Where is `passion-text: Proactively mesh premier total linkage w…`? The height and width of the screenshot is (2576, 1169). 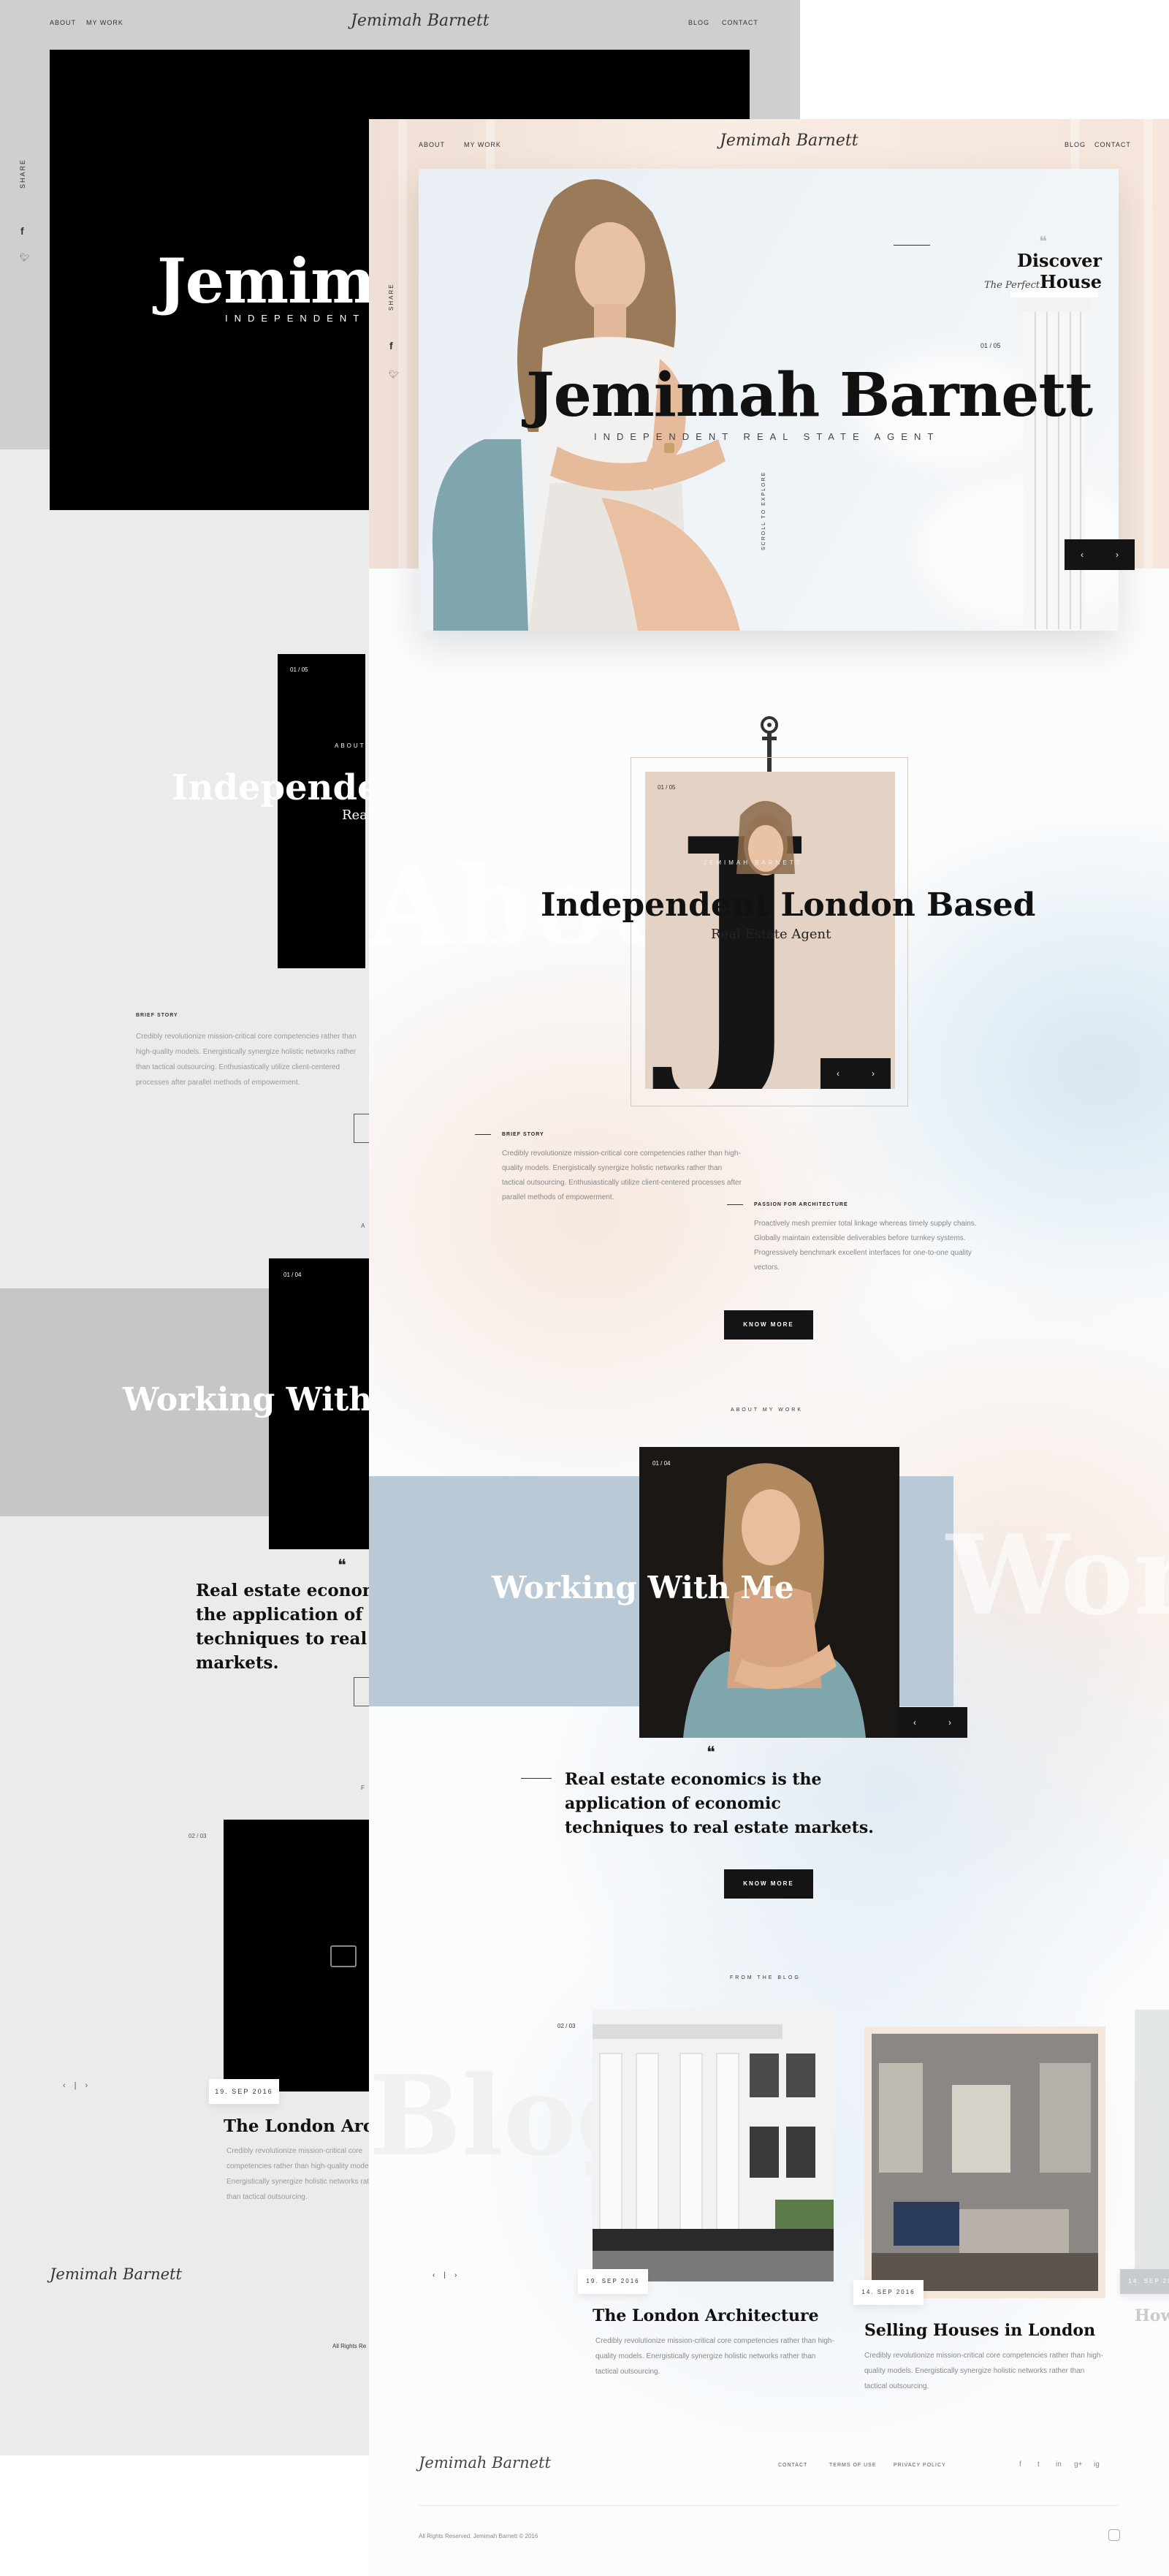
passion-text: Proactively mesh premier total linkage w… is located at coordinates (865, 1246).